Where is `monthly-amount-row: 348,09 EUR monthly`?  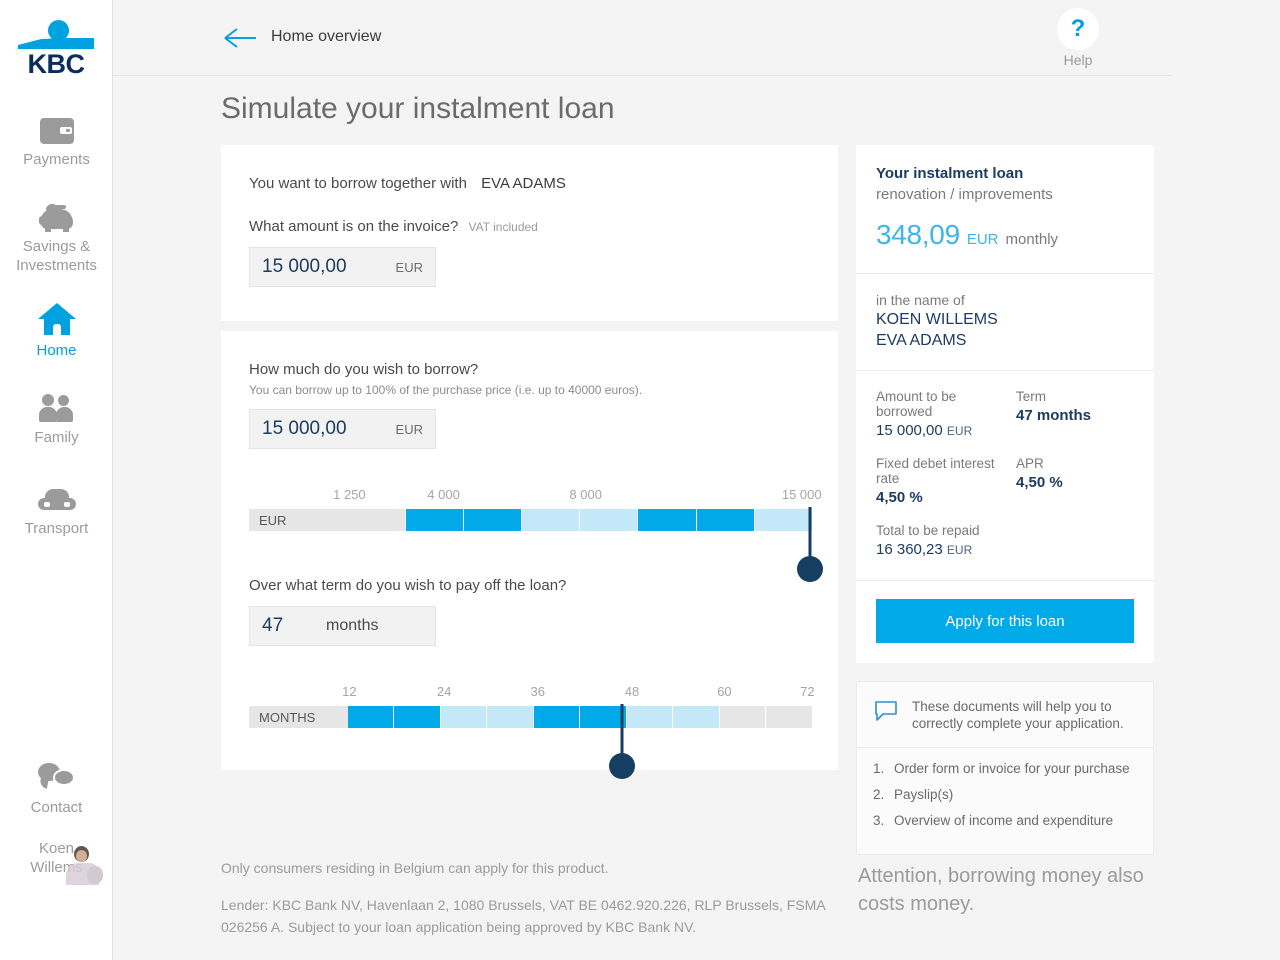 monthly-amount-row: 348,09 EUR monthly is located at coordinates (1005, 235).